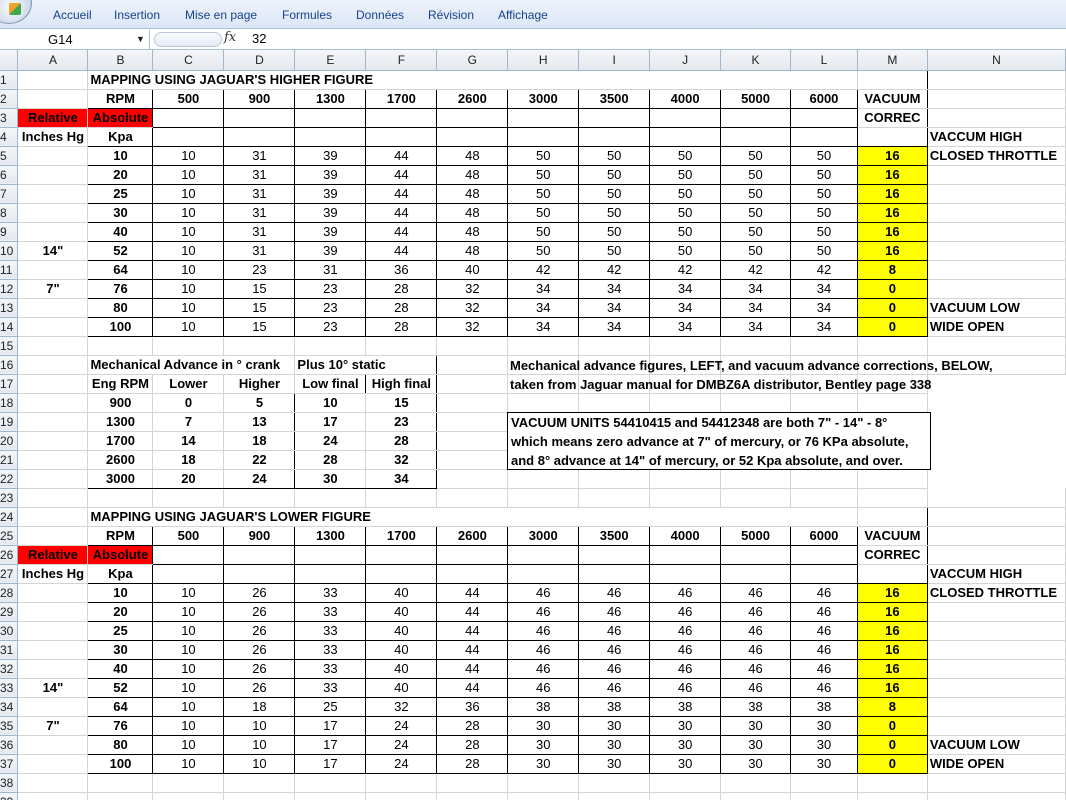  Describe the element at coordinates (120, 118) in the screenshot. I see `absolute-label: Absolute` at that location.